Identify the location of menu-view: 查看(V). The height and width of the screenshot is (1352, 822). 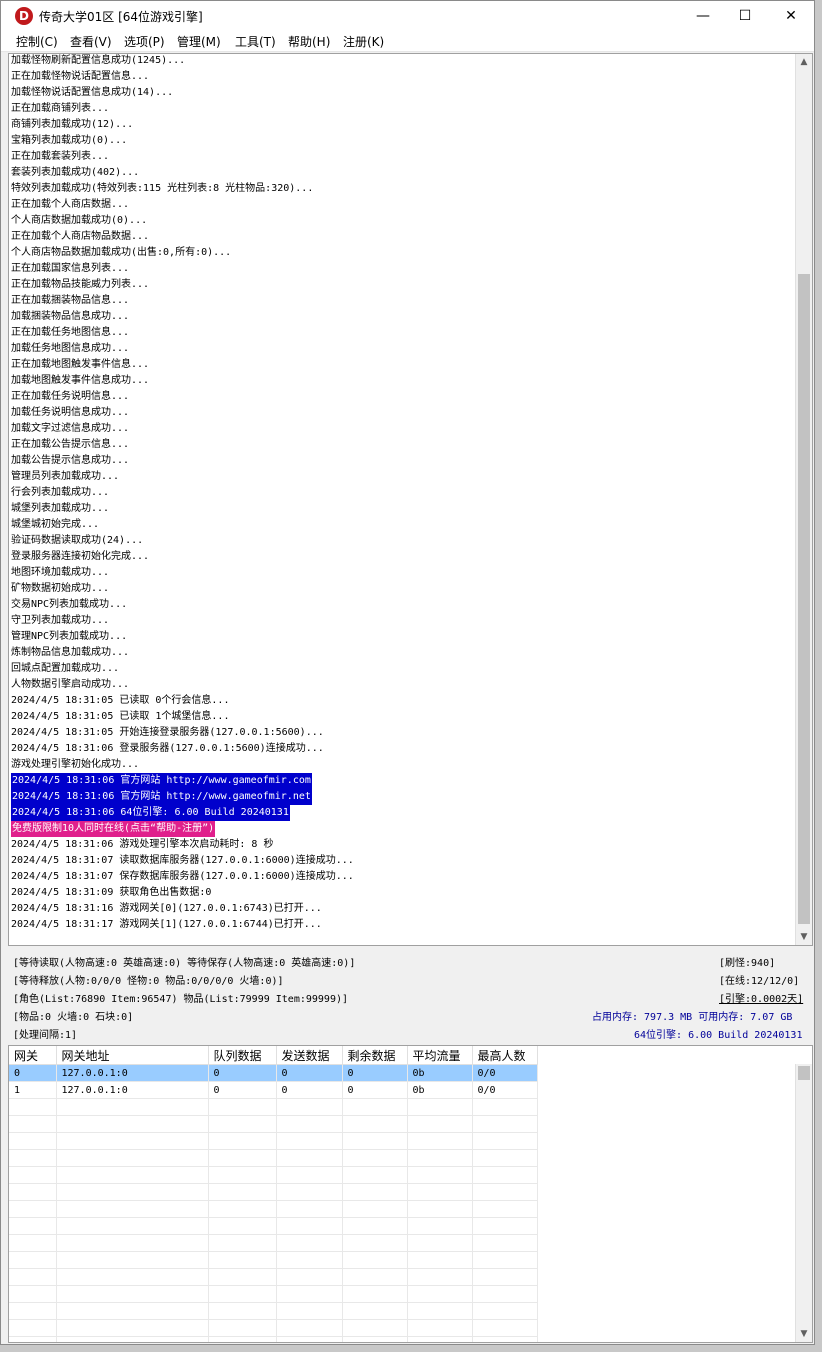
(91, 41).